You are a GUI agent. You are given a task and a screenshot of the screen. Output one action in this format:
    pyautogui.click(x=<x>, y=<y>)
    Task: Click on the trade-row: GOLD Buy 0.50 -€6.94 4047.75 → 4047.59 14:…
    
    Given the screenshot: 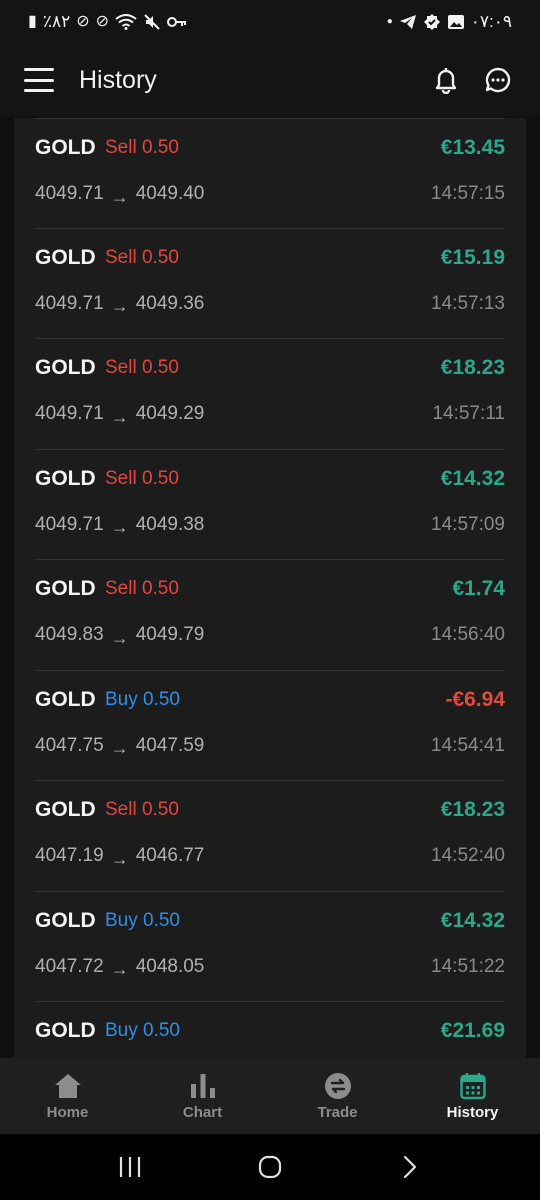 What is the action you would take?
    pyautogui.click(x=270, y=726)
    